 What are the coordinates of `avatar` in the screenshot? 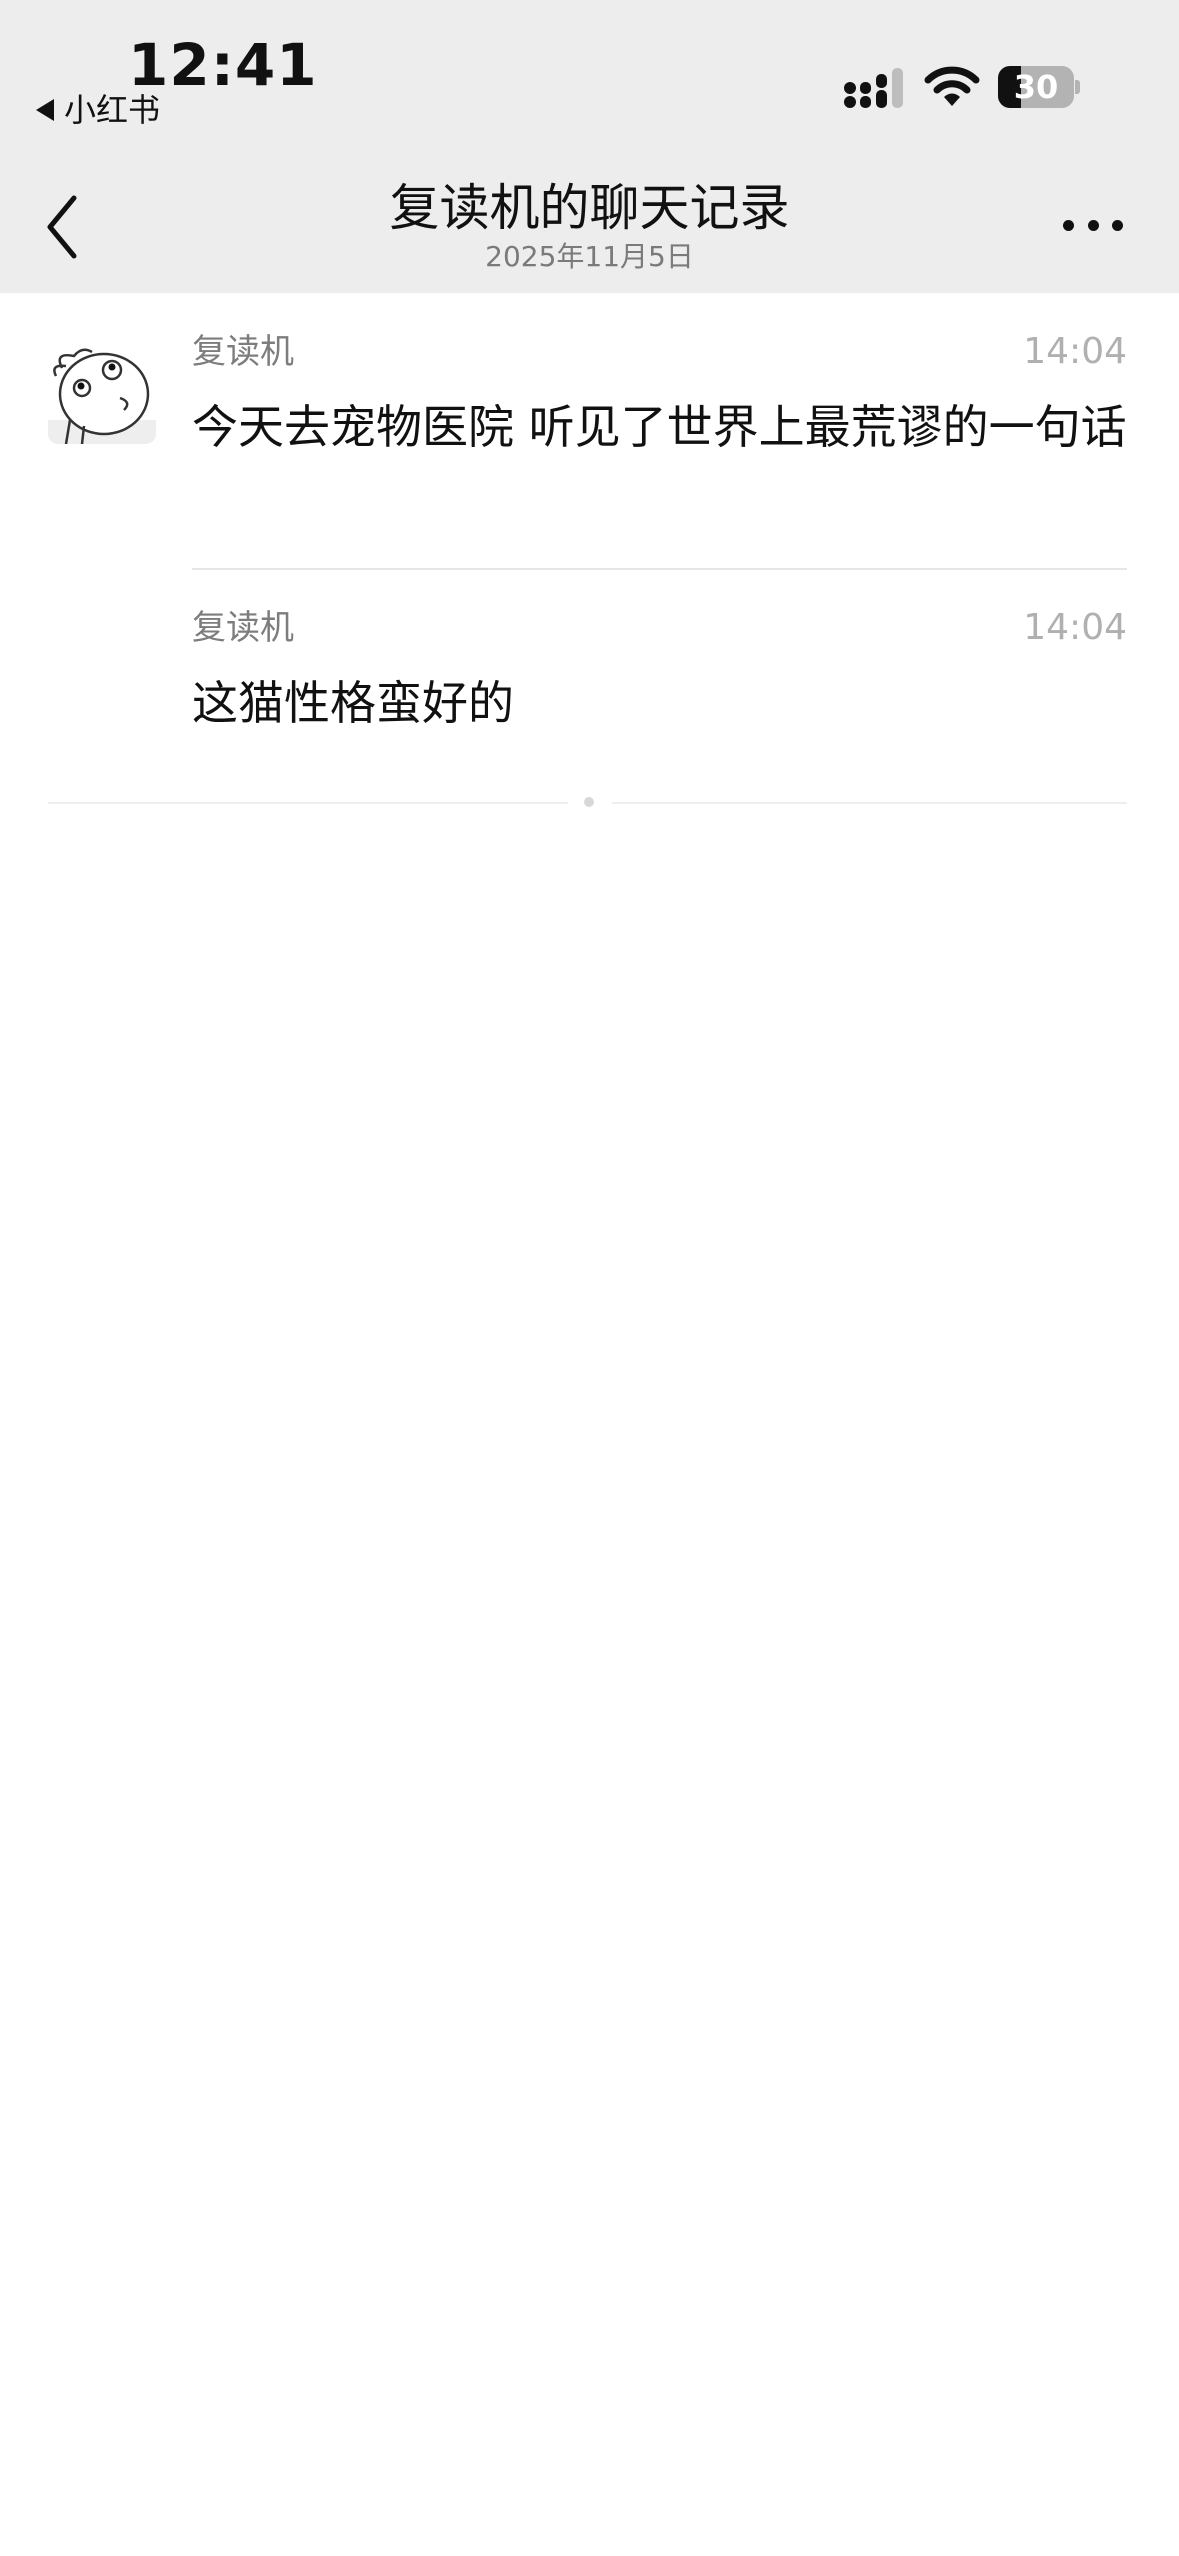 It's located at (102, 390).